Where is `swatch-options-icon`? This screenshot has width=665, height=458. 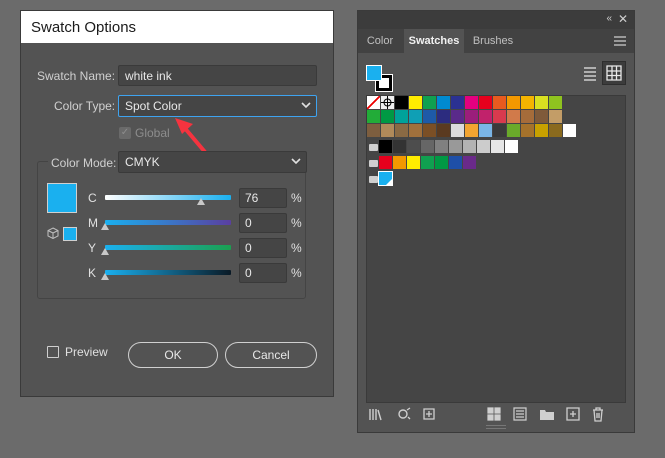
swatch-options-icon is located at coordinates (494, 414).